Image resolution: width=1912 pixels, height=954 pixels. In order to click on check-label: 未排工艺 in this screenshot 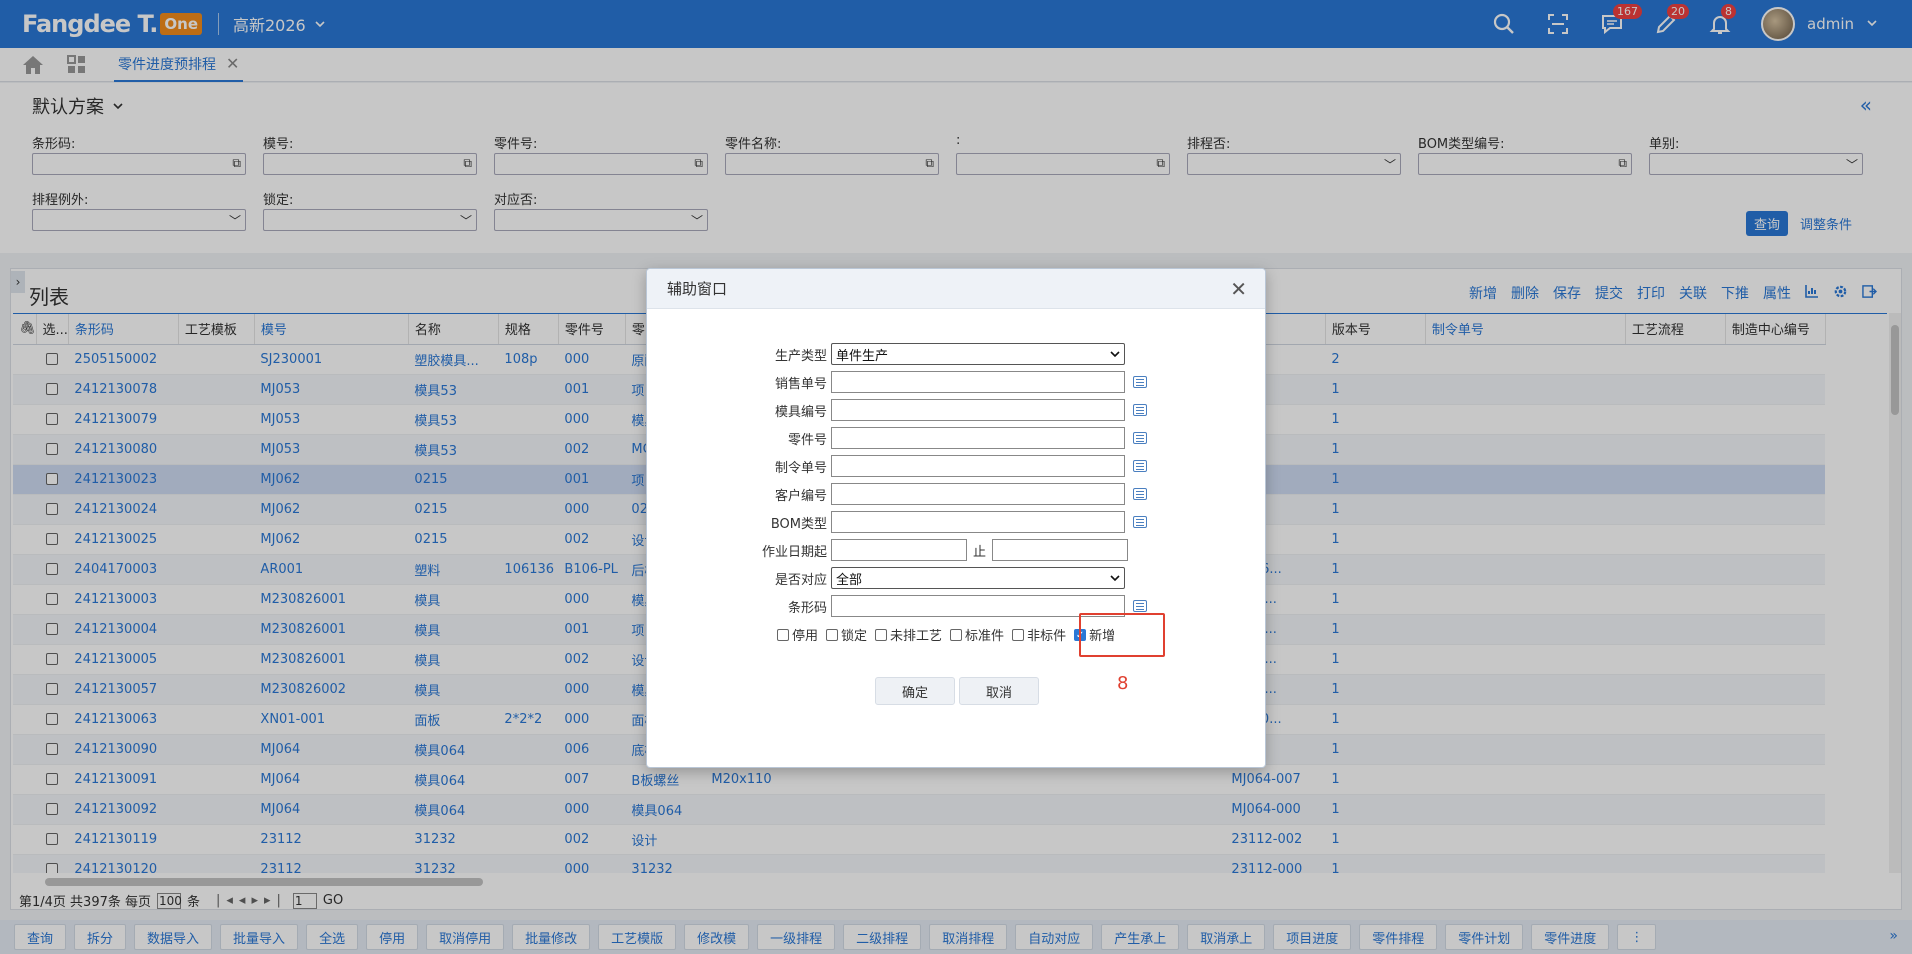, I will do `click(916, 636)`.